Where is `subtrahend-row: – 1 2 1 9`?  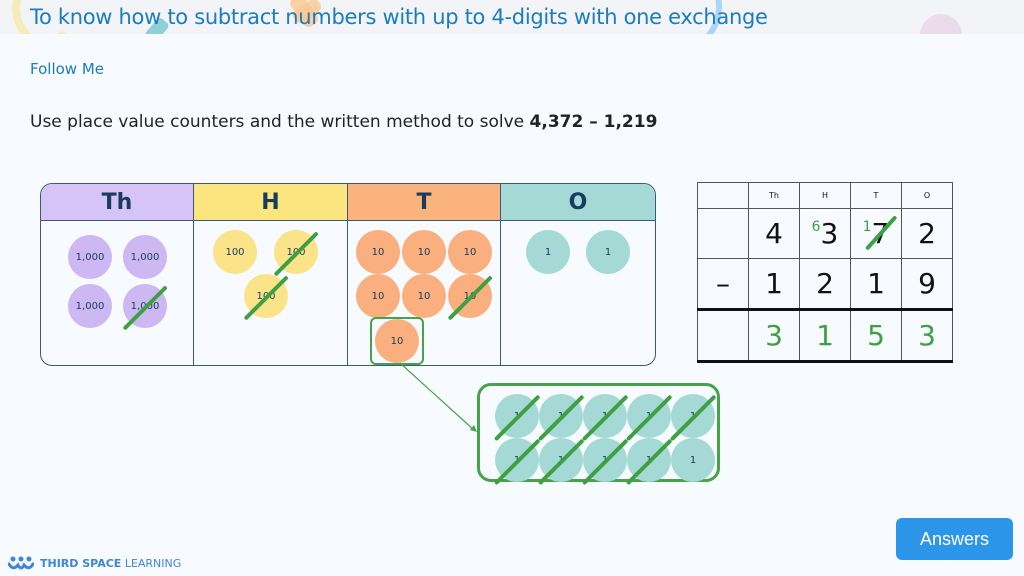 subtrahend-row: – 1 2 1 9 is located at coordinates (825, 284).